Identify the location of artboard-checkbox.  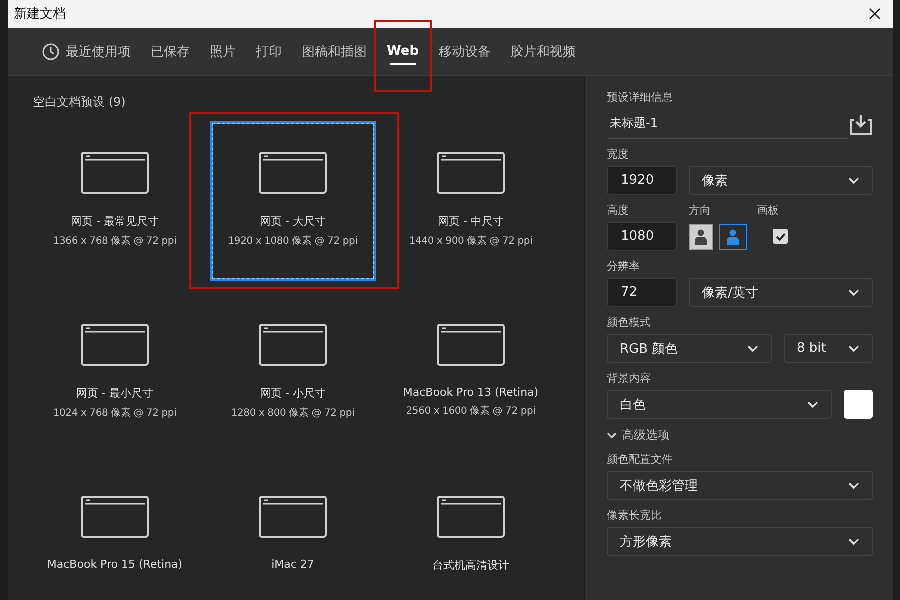
(780, 236).